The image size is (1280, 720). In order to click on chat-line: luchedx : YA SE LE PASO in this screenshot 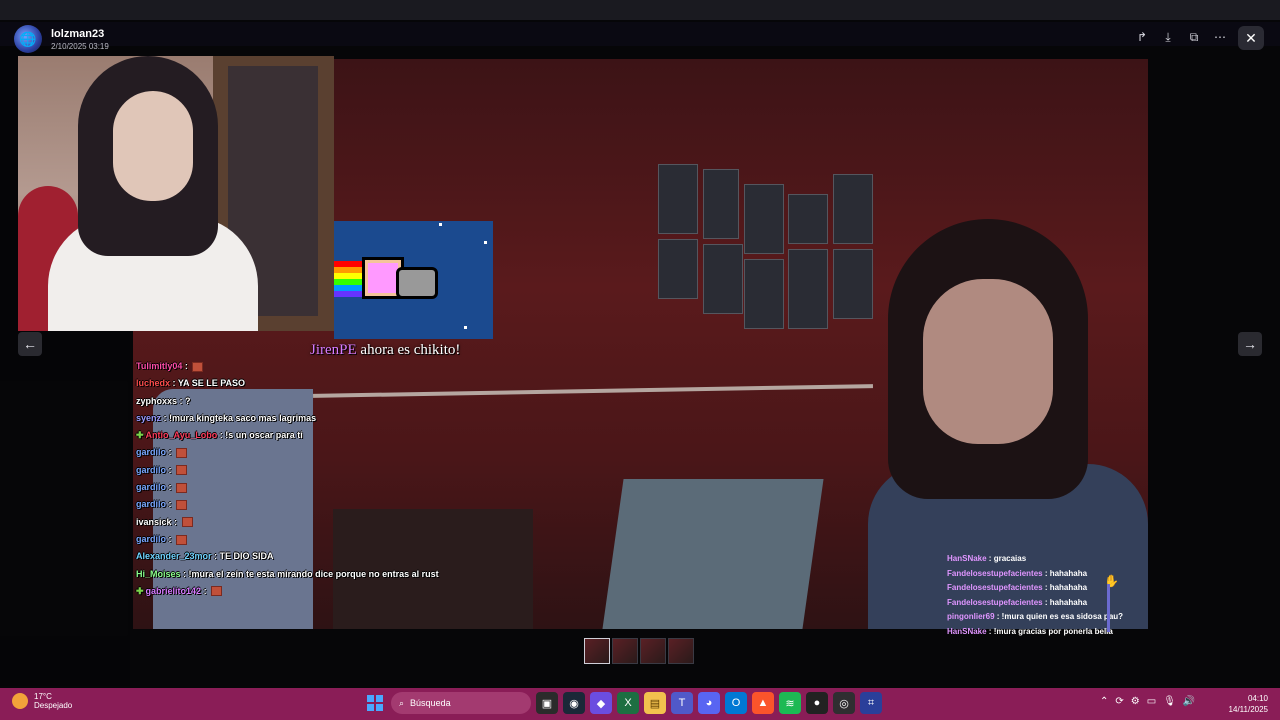, I will do `click(316, 383)`.